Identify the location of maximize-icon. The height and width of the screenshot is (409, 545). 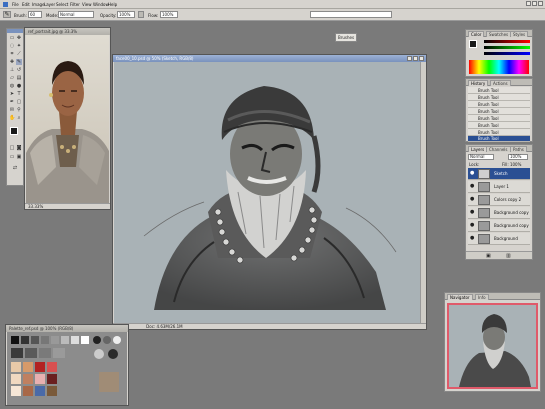
(534, 3).